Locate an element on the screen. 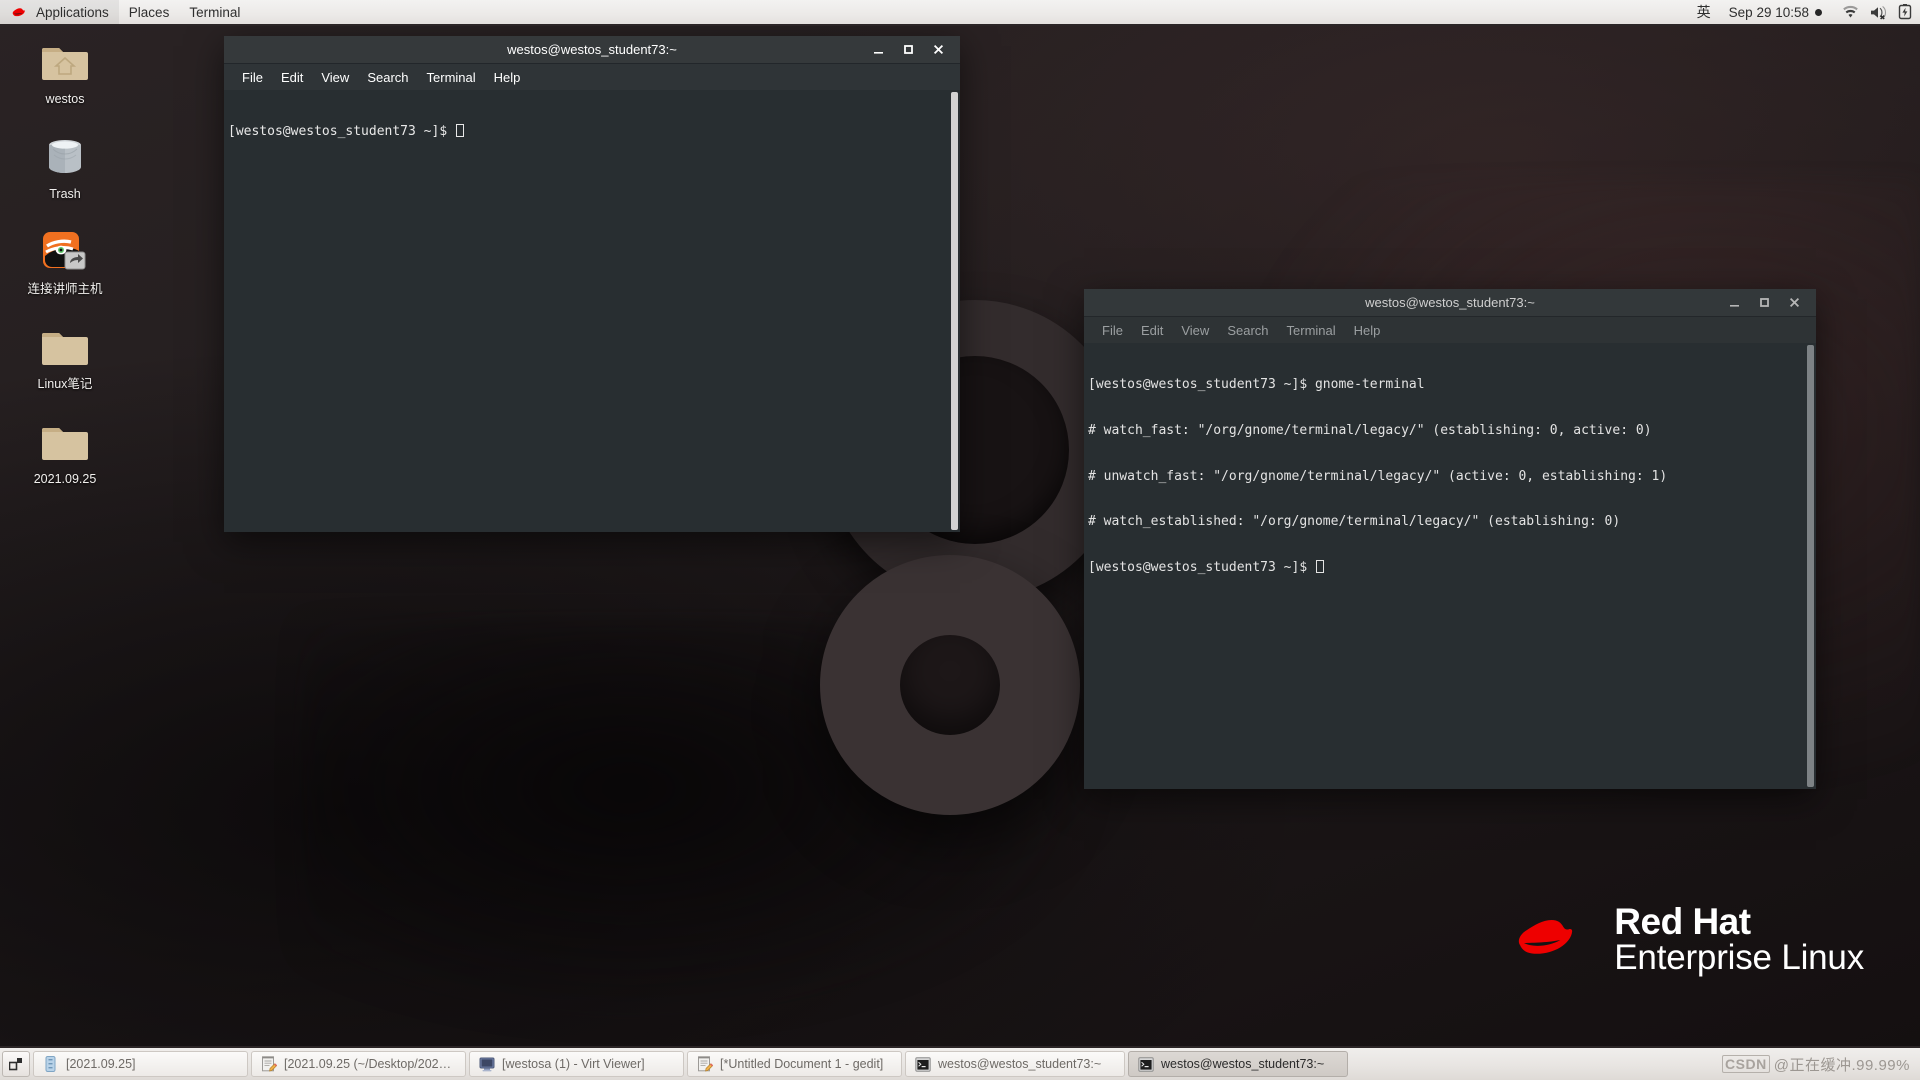 The image size is (1920, 1080). virt-viewer-icon is located at coordinates (486, 1064).